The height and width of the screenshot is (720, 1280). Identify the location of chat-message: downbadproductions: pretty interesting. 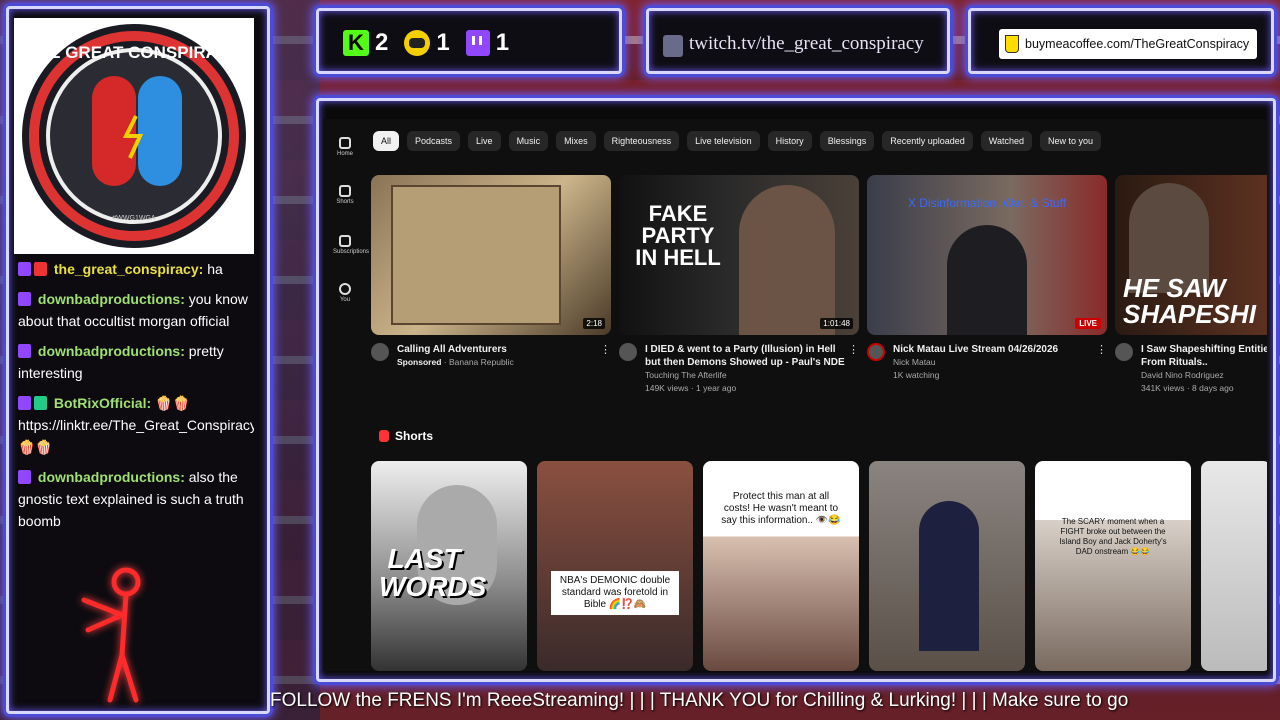
(134, 364).